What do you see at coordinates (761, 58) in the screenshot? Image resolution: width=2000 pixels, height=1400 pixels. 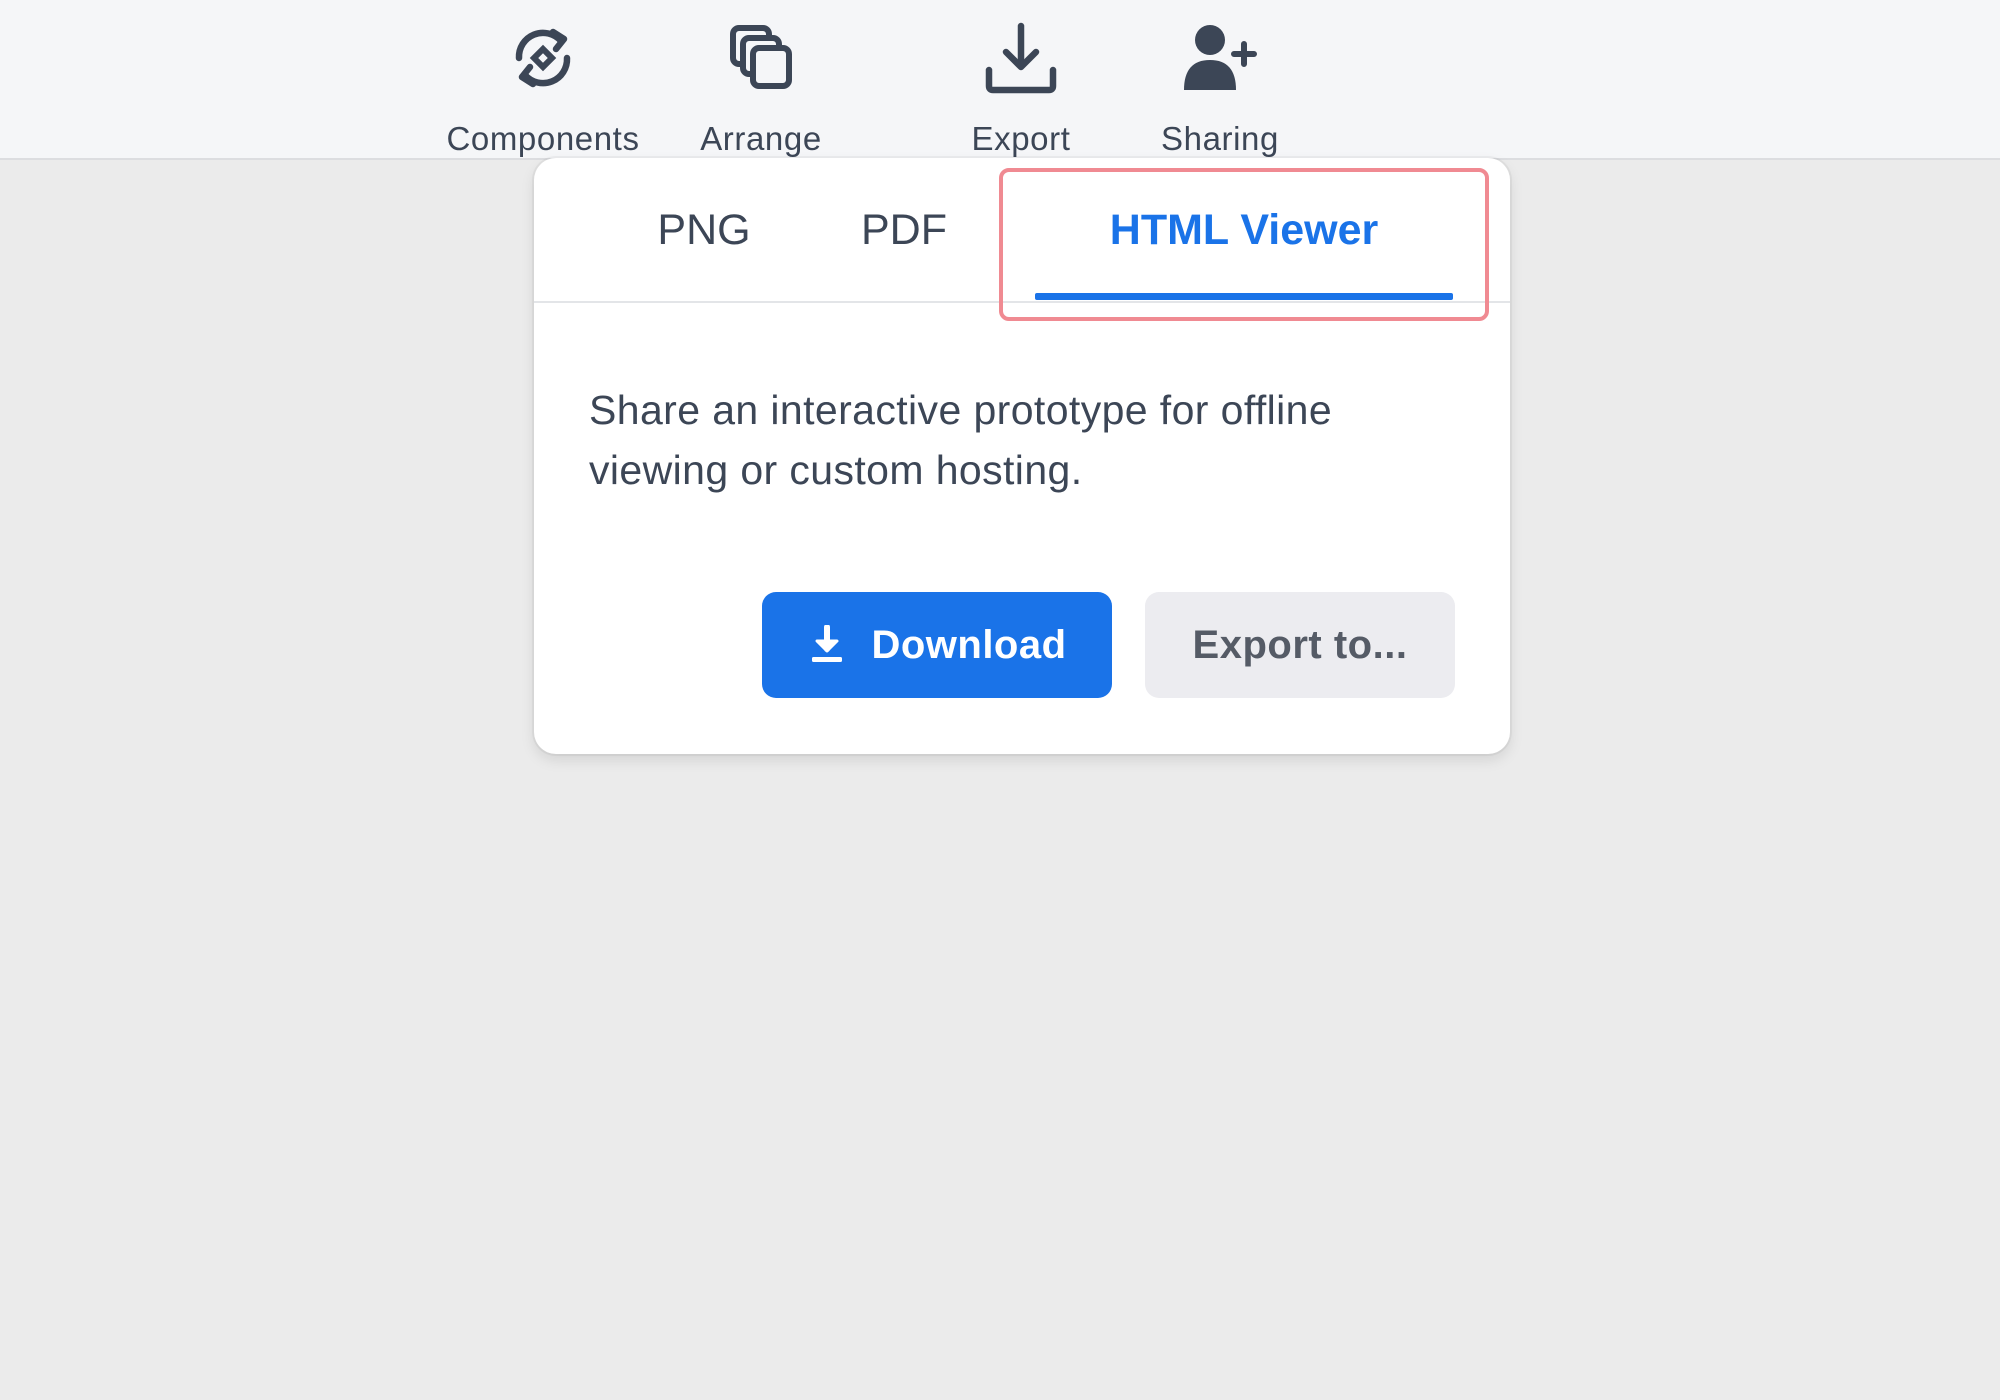 I see `arrange-icon` at bounding box center [761, 58].